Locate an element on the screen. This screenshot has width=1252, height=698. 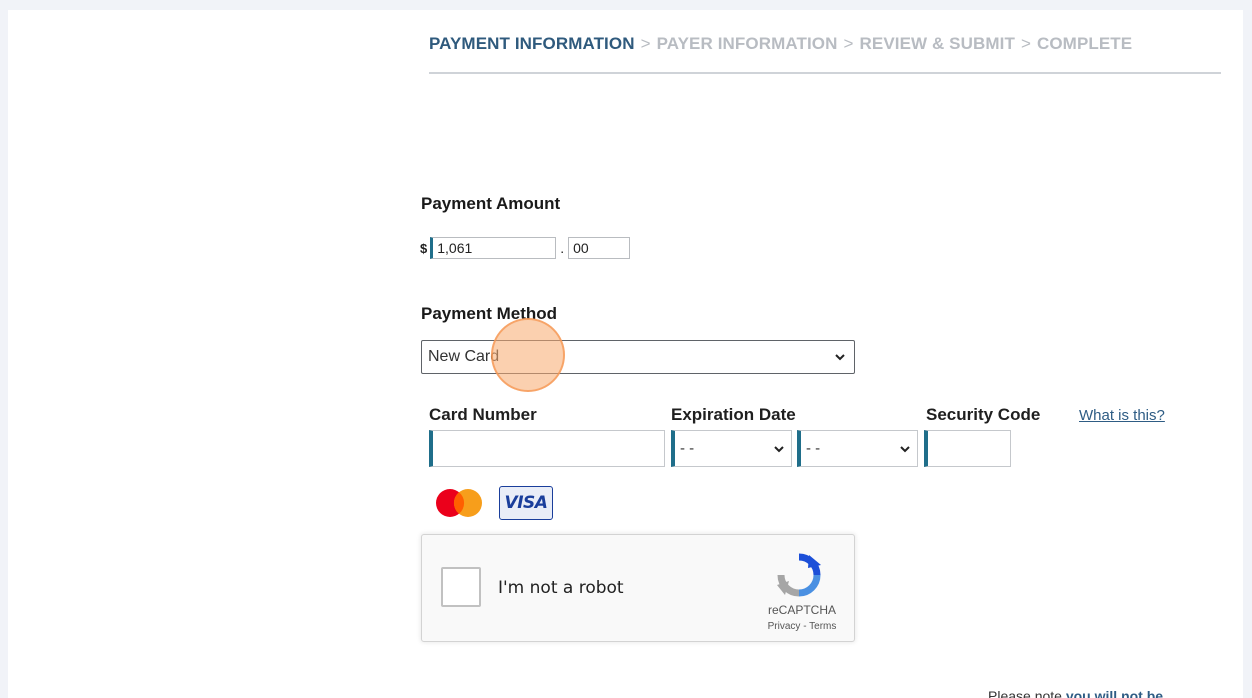
security-code-input is located at coordinates (967, 448).